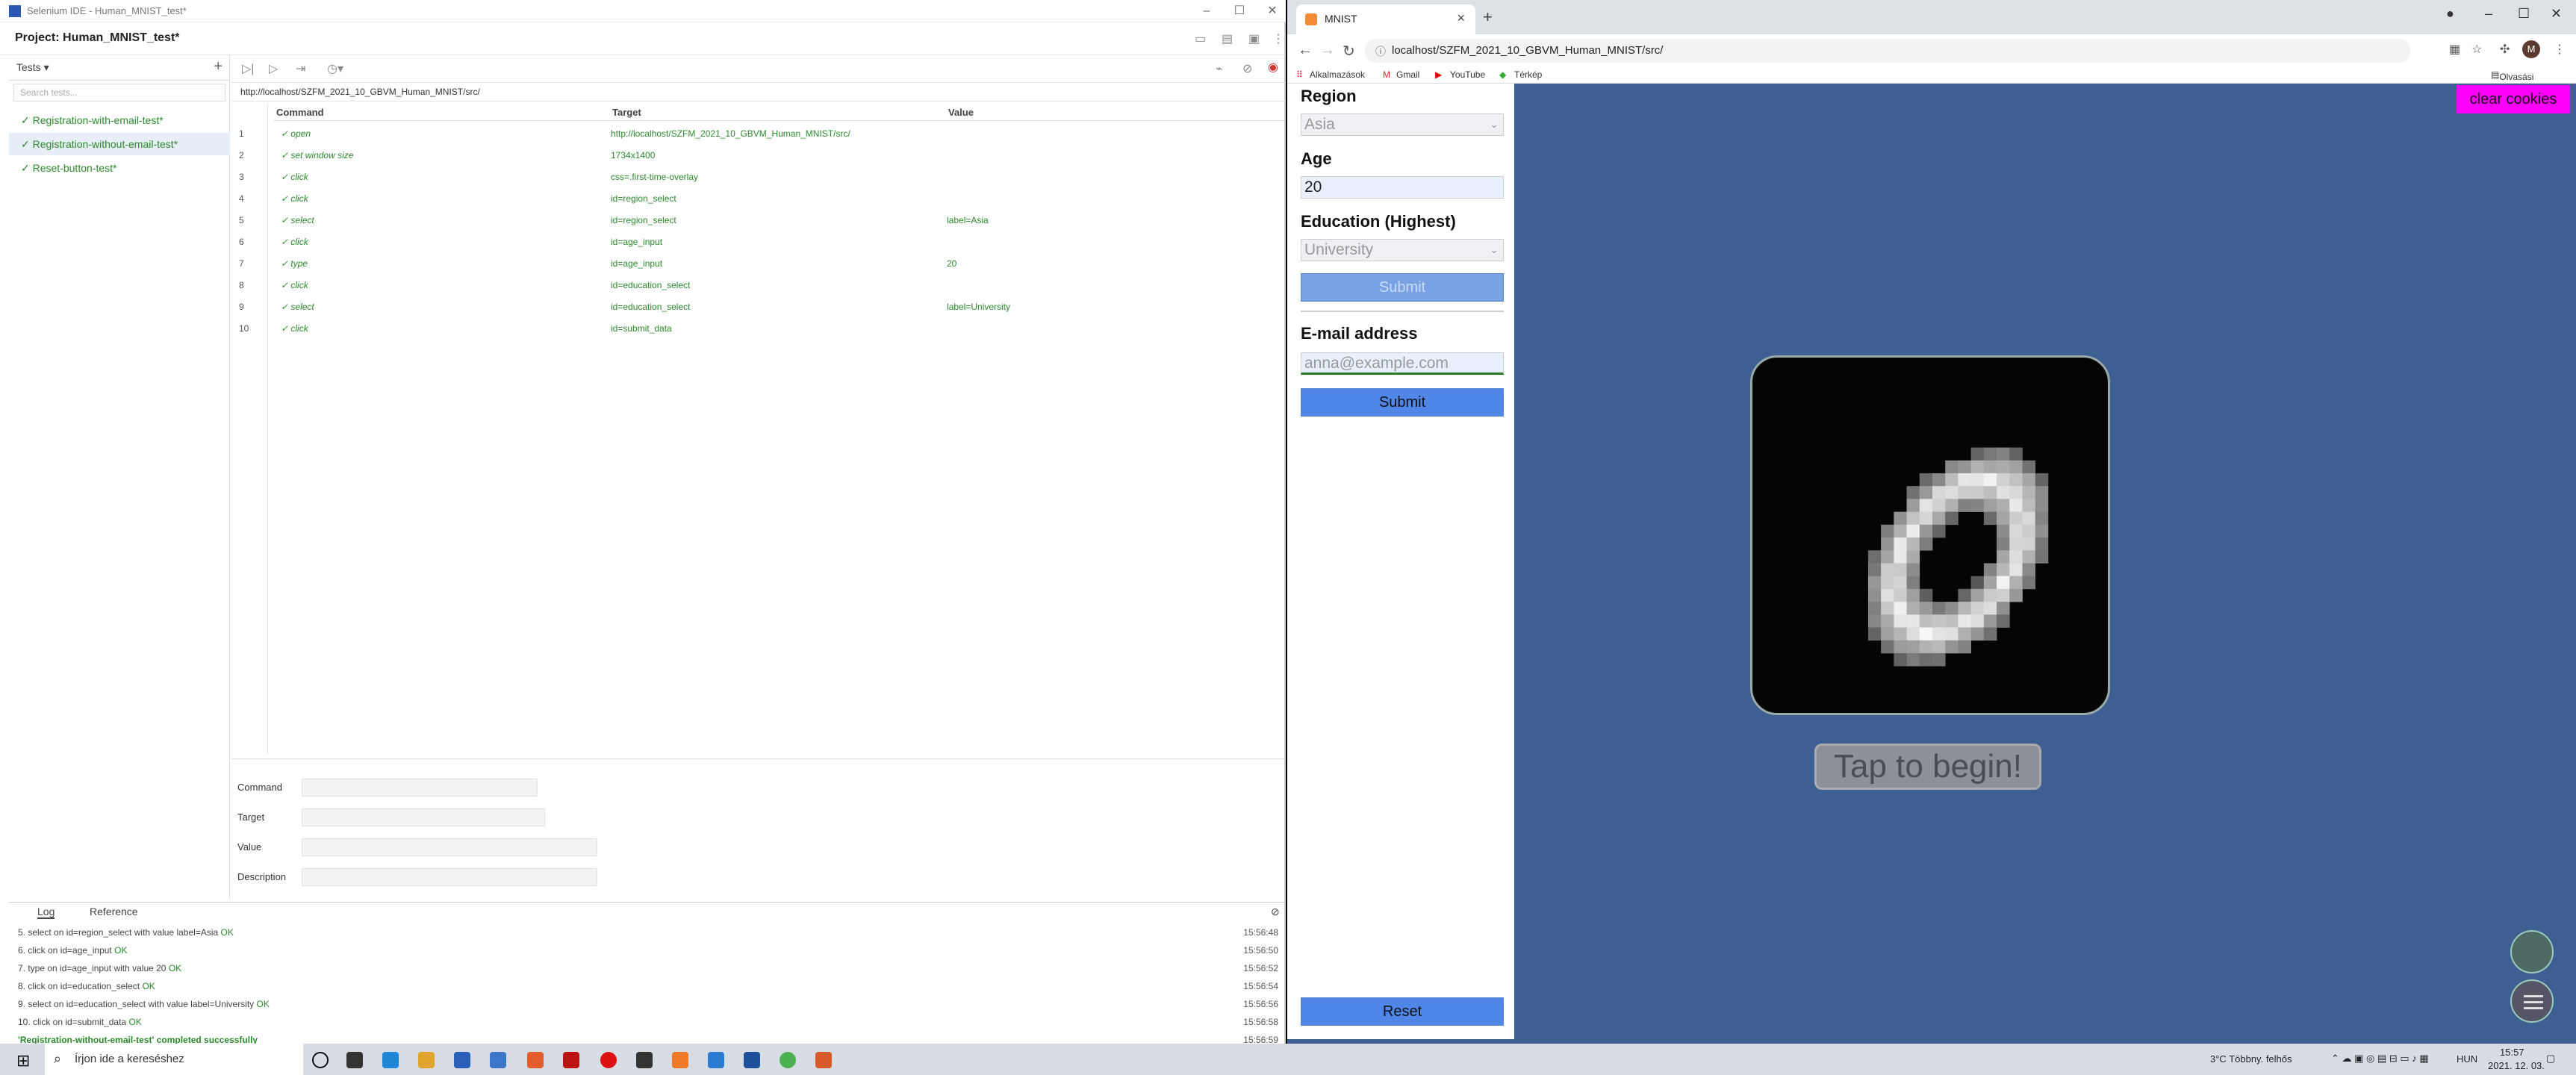  I want to click on weather-text: 3°C Többny. felhős, so click(2251, 1059).